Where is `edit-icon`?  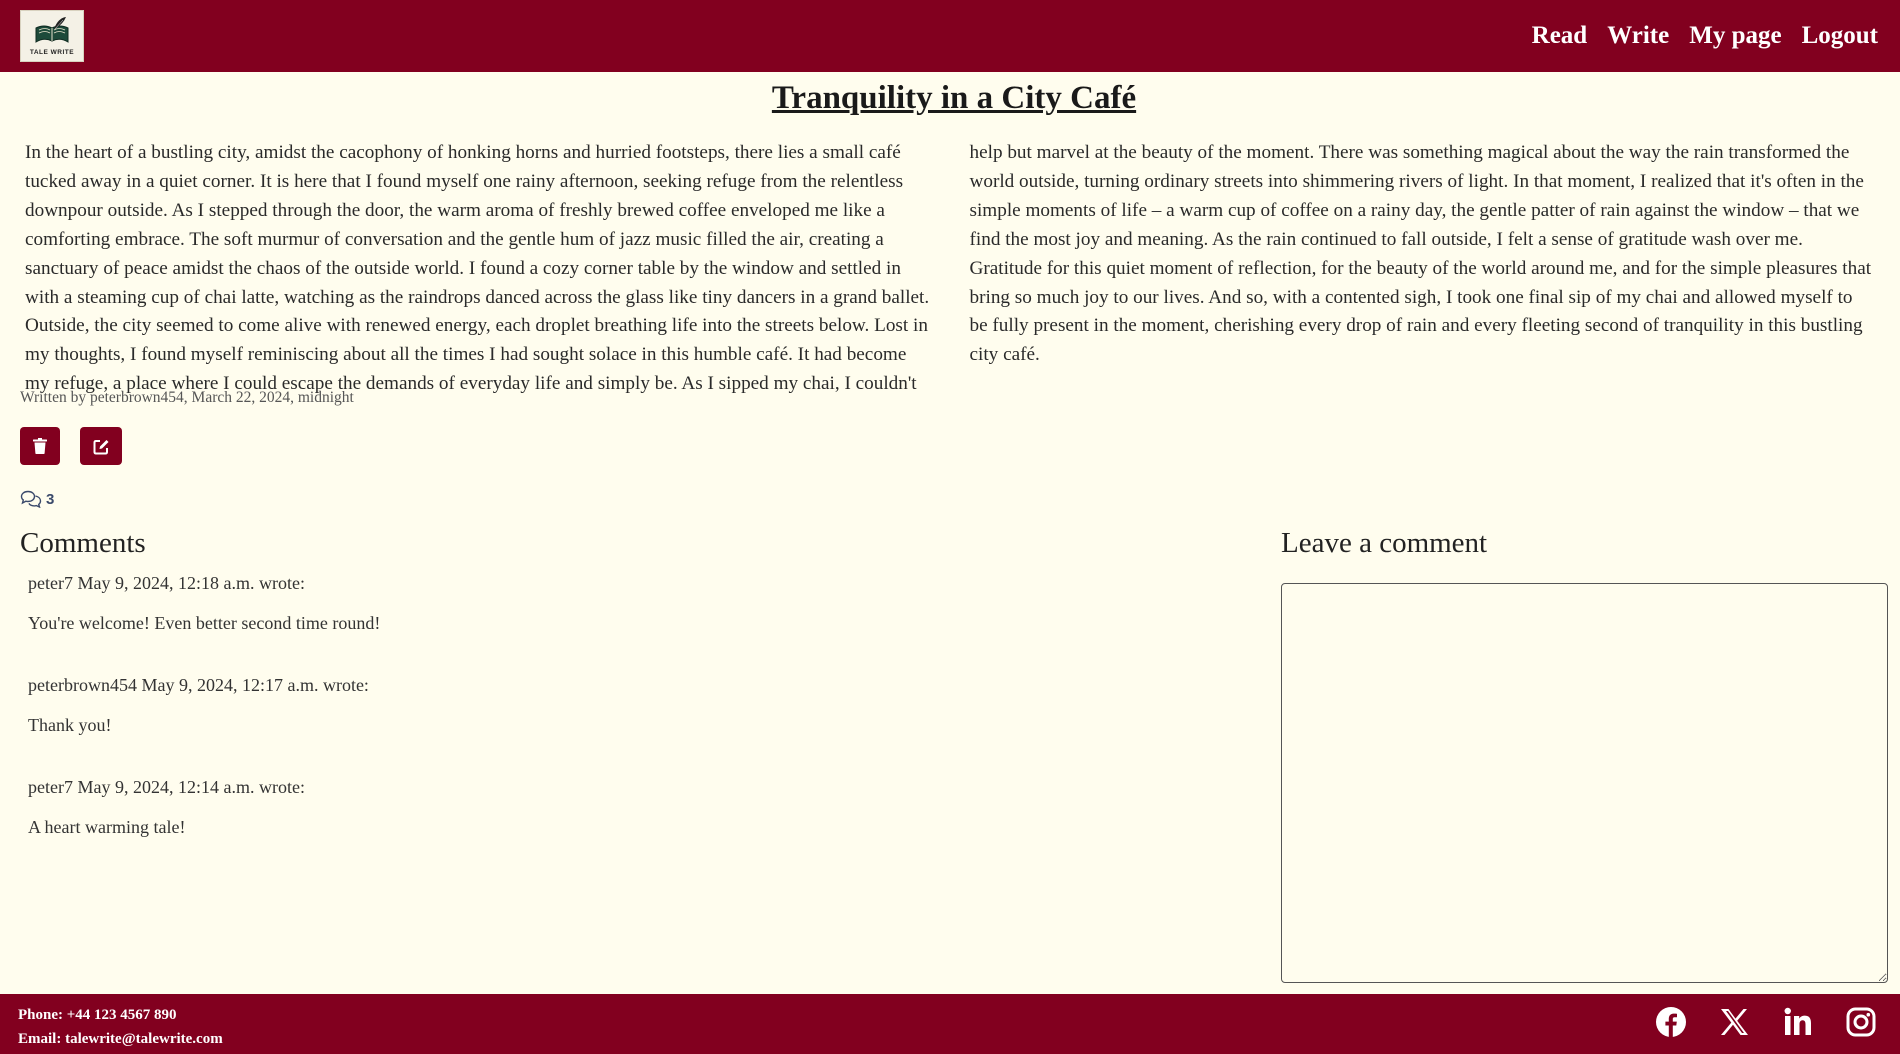
edit-icon is located at coordinates (100, 446).